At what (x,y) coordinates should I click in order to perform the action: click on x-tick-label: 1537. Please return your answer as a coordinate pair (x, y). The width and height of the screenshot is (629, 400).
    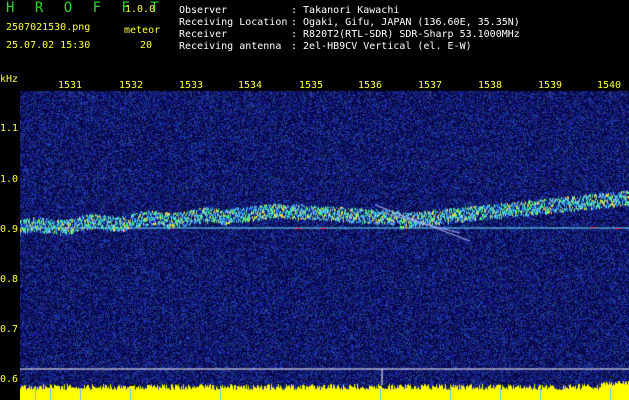
    Looking at the image, I should click on (430, 85).